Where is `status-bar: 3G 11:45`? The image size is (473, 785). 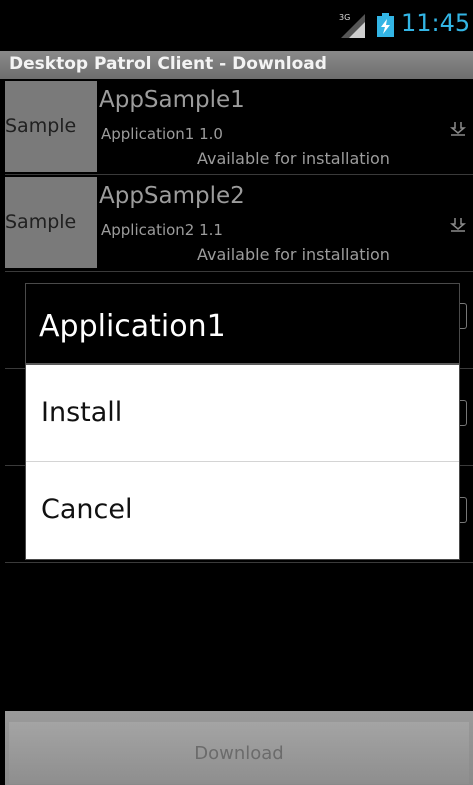
status-bar: 3G 11:45 is located at coordinates (236, 23).